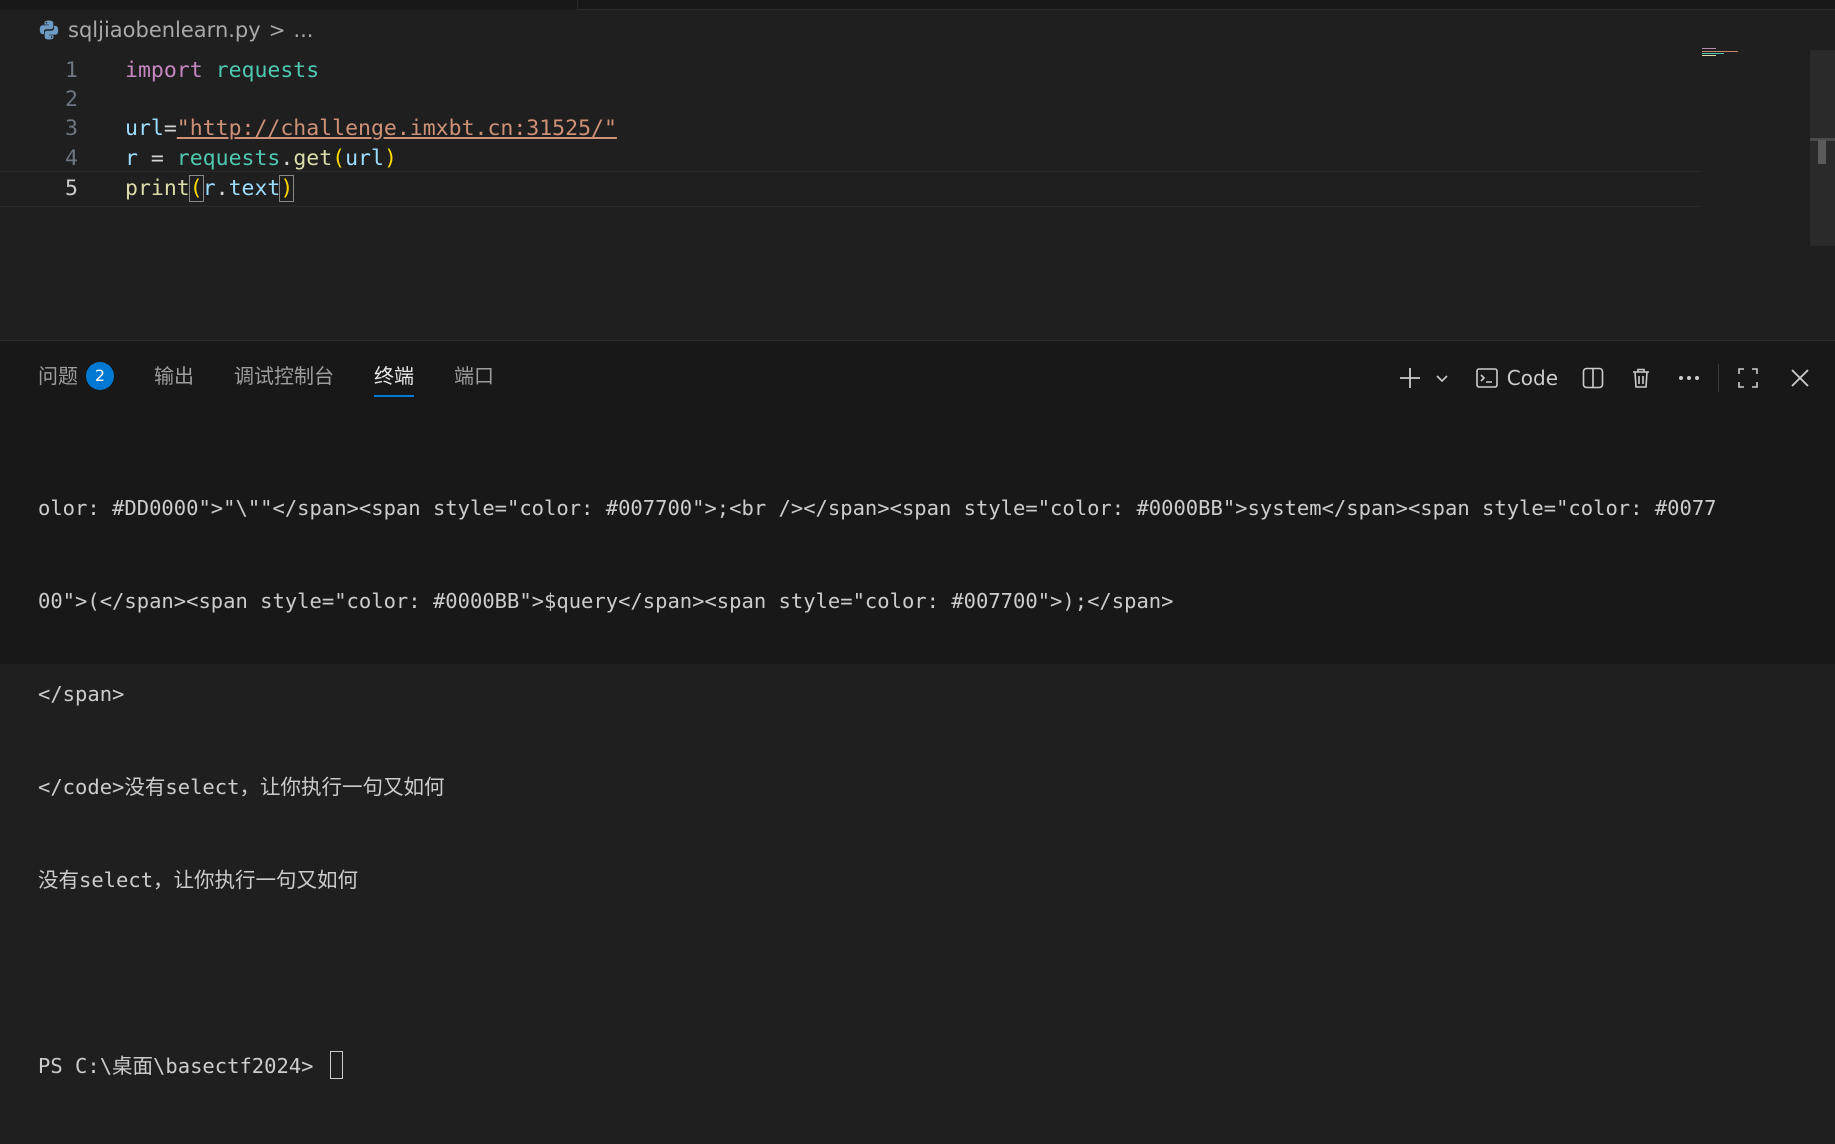 This screenshot has height=1144, width=1835. I want to click on tab-problems: 问题 2, so click(76, 376).